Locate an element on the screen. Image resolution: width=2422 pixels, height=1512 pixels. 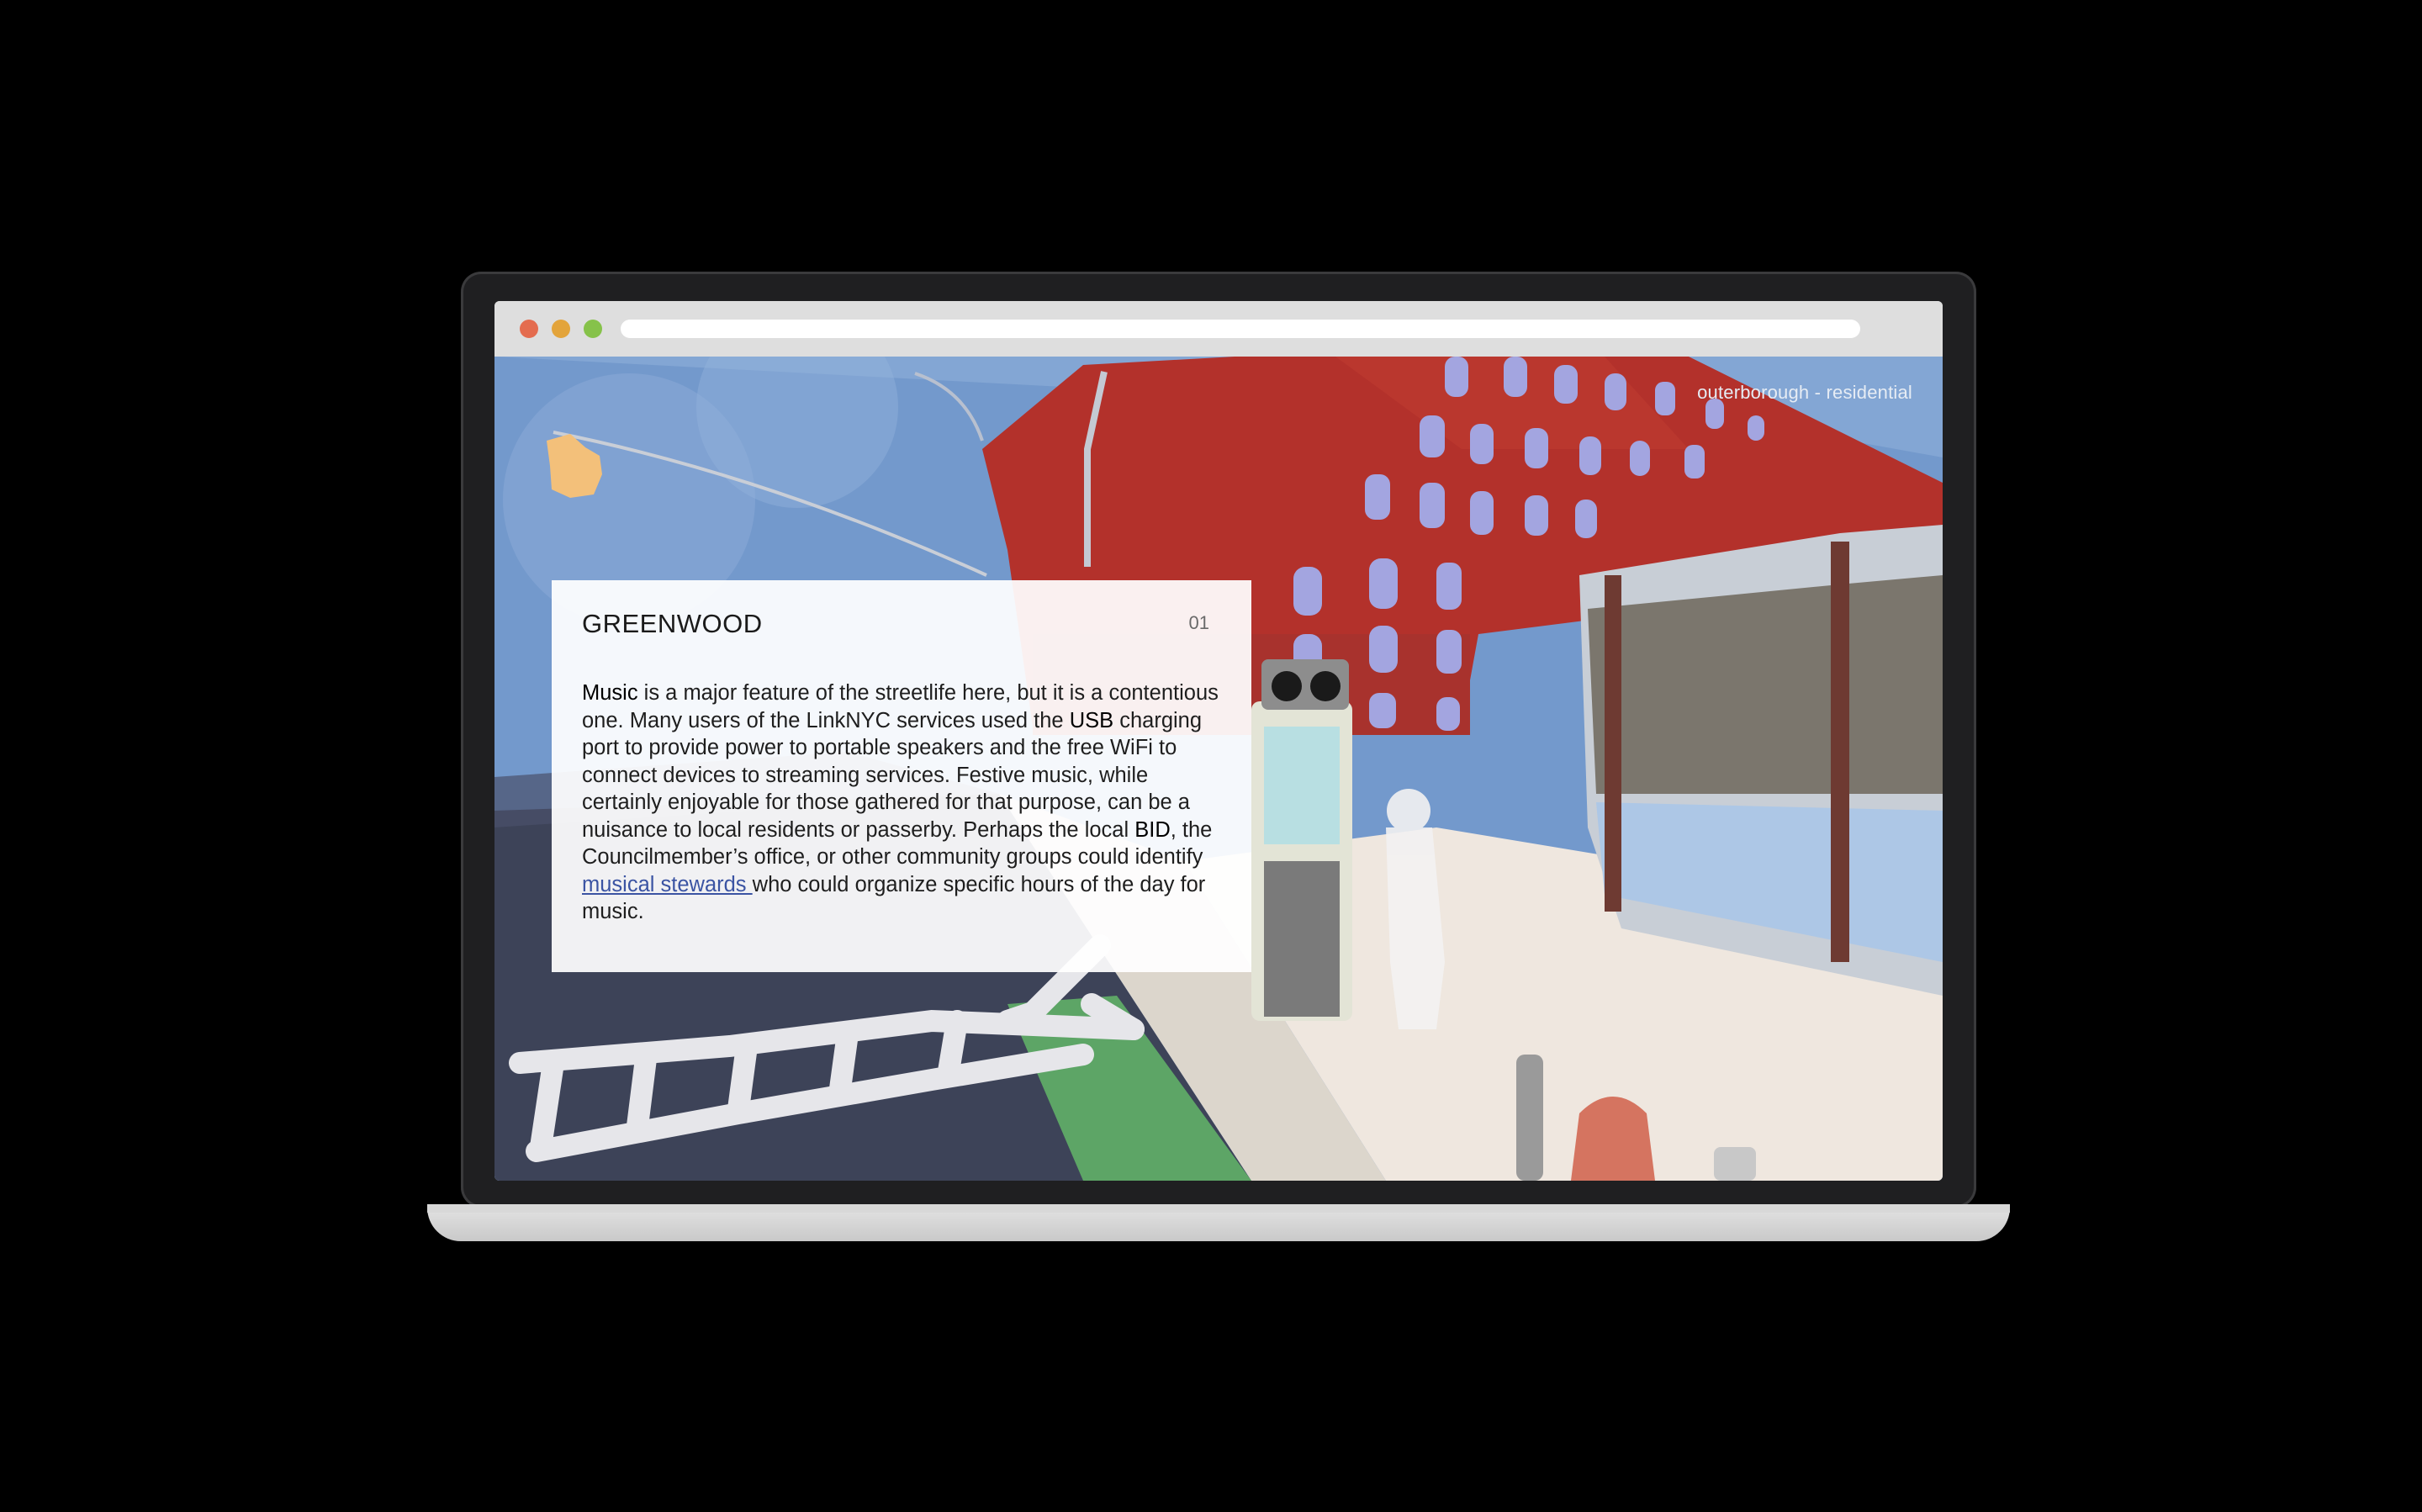
keyword-music: Music is located at coordinates (610, 693).